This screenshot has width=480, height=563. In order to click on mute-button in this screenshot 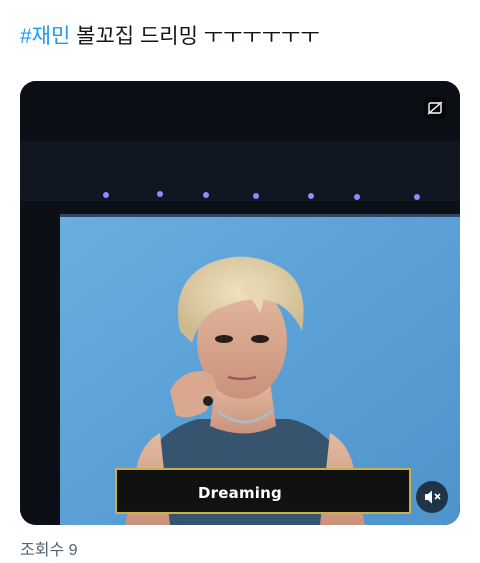, I will do `click(432, 497)`.